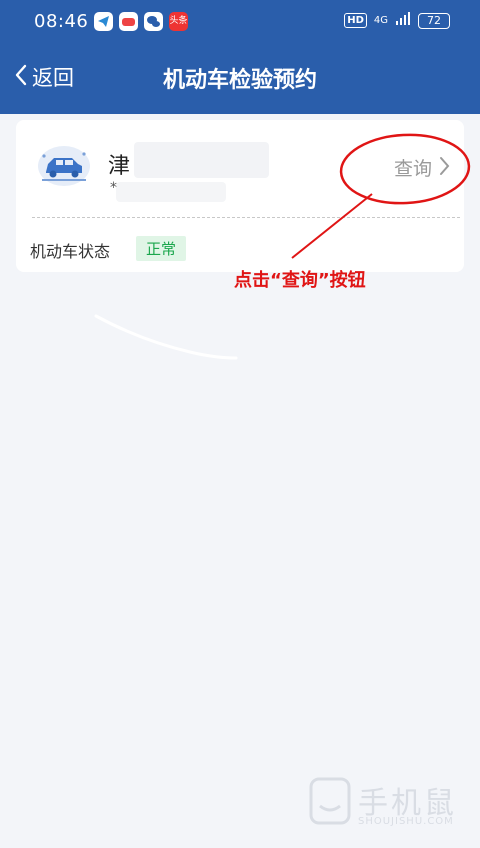  I want to click on plate-subtext: *, so click(113, 188).